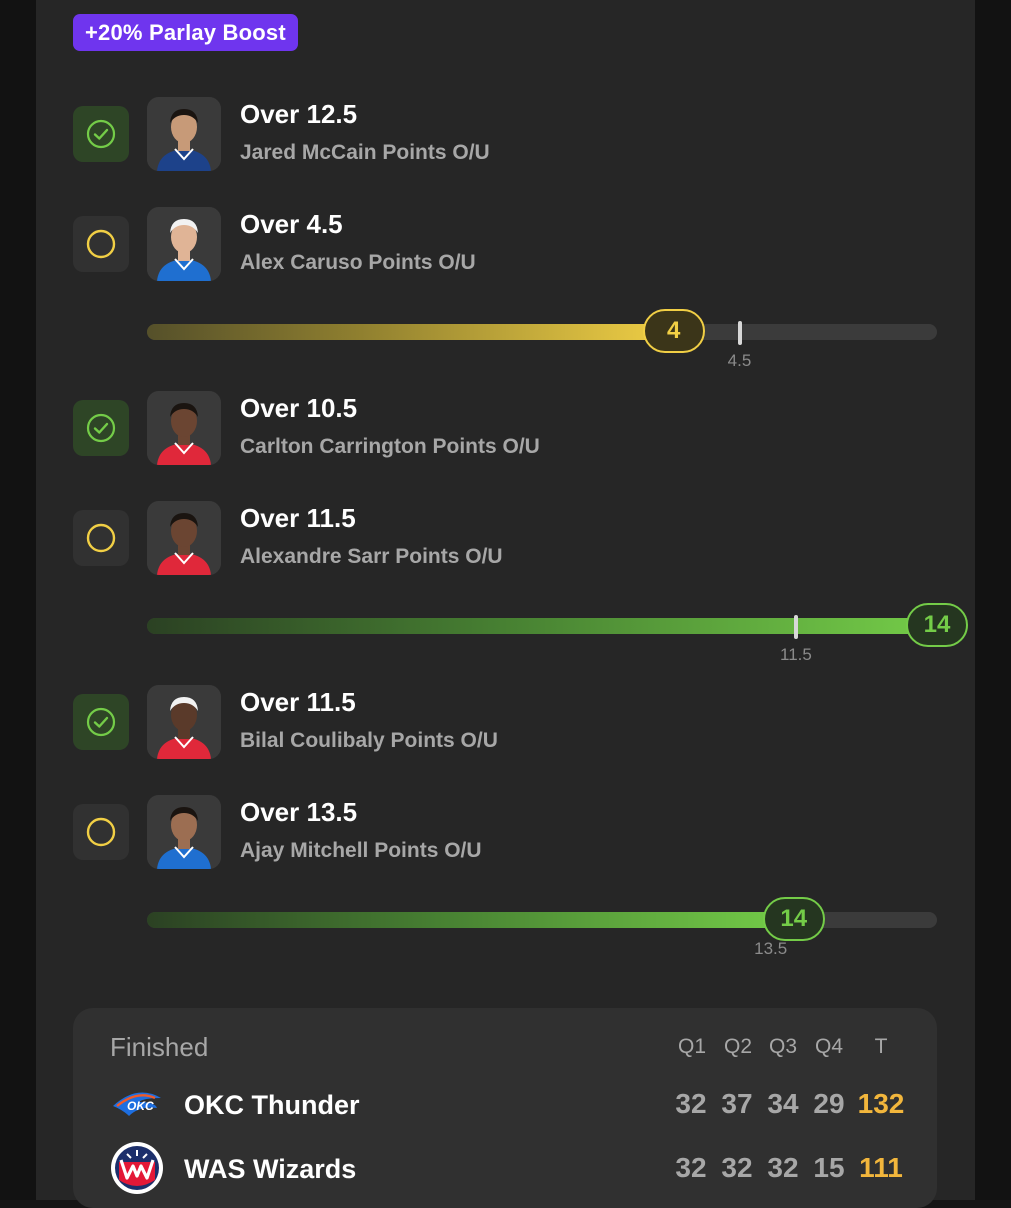 Image resolution: width=1011 pixels, height=1208 pixels. I want to click on parlay-leg: Over 13.5 Ajay Mitchell Points O/U, so click(523, 832).